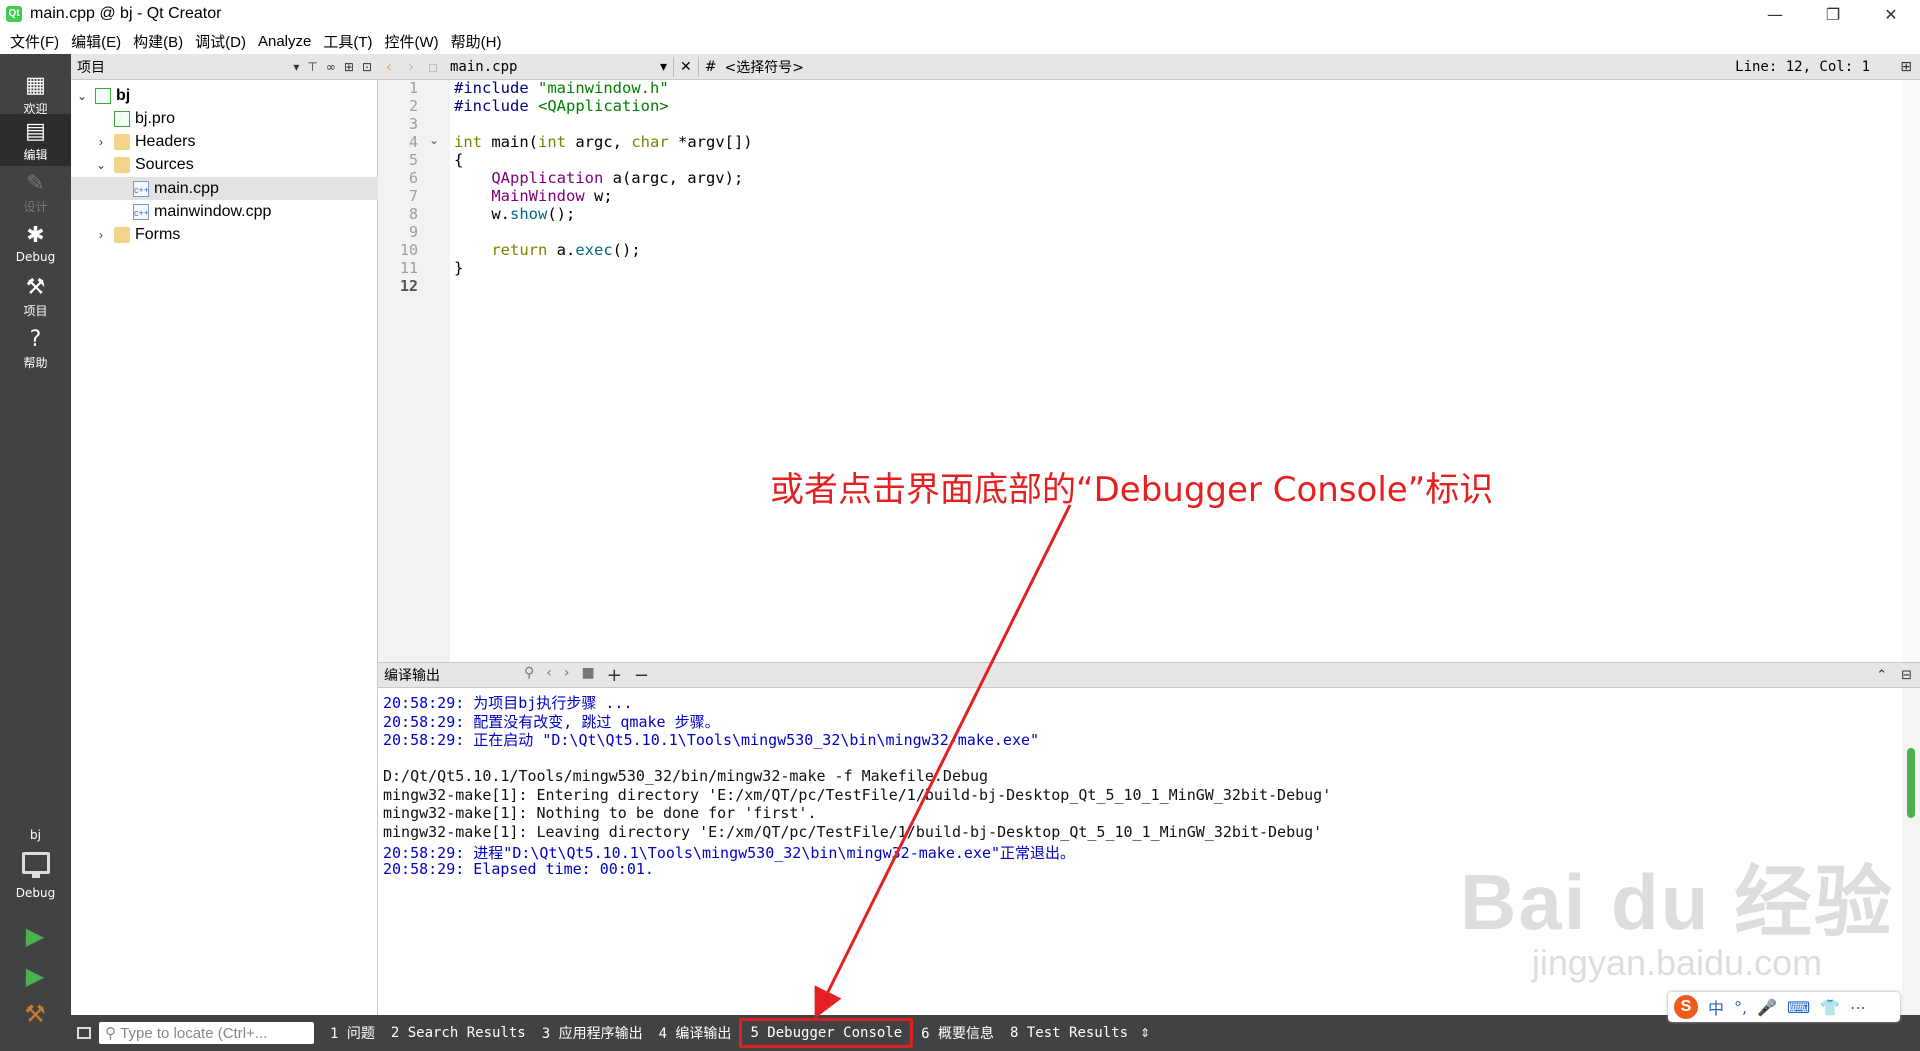 The width and height of the screenshot is (1920, 1051). What do you see at coordinates (35, 977) in the screenshot?
I see `debug-run-button: ▶` at bounding box center [35, 977].